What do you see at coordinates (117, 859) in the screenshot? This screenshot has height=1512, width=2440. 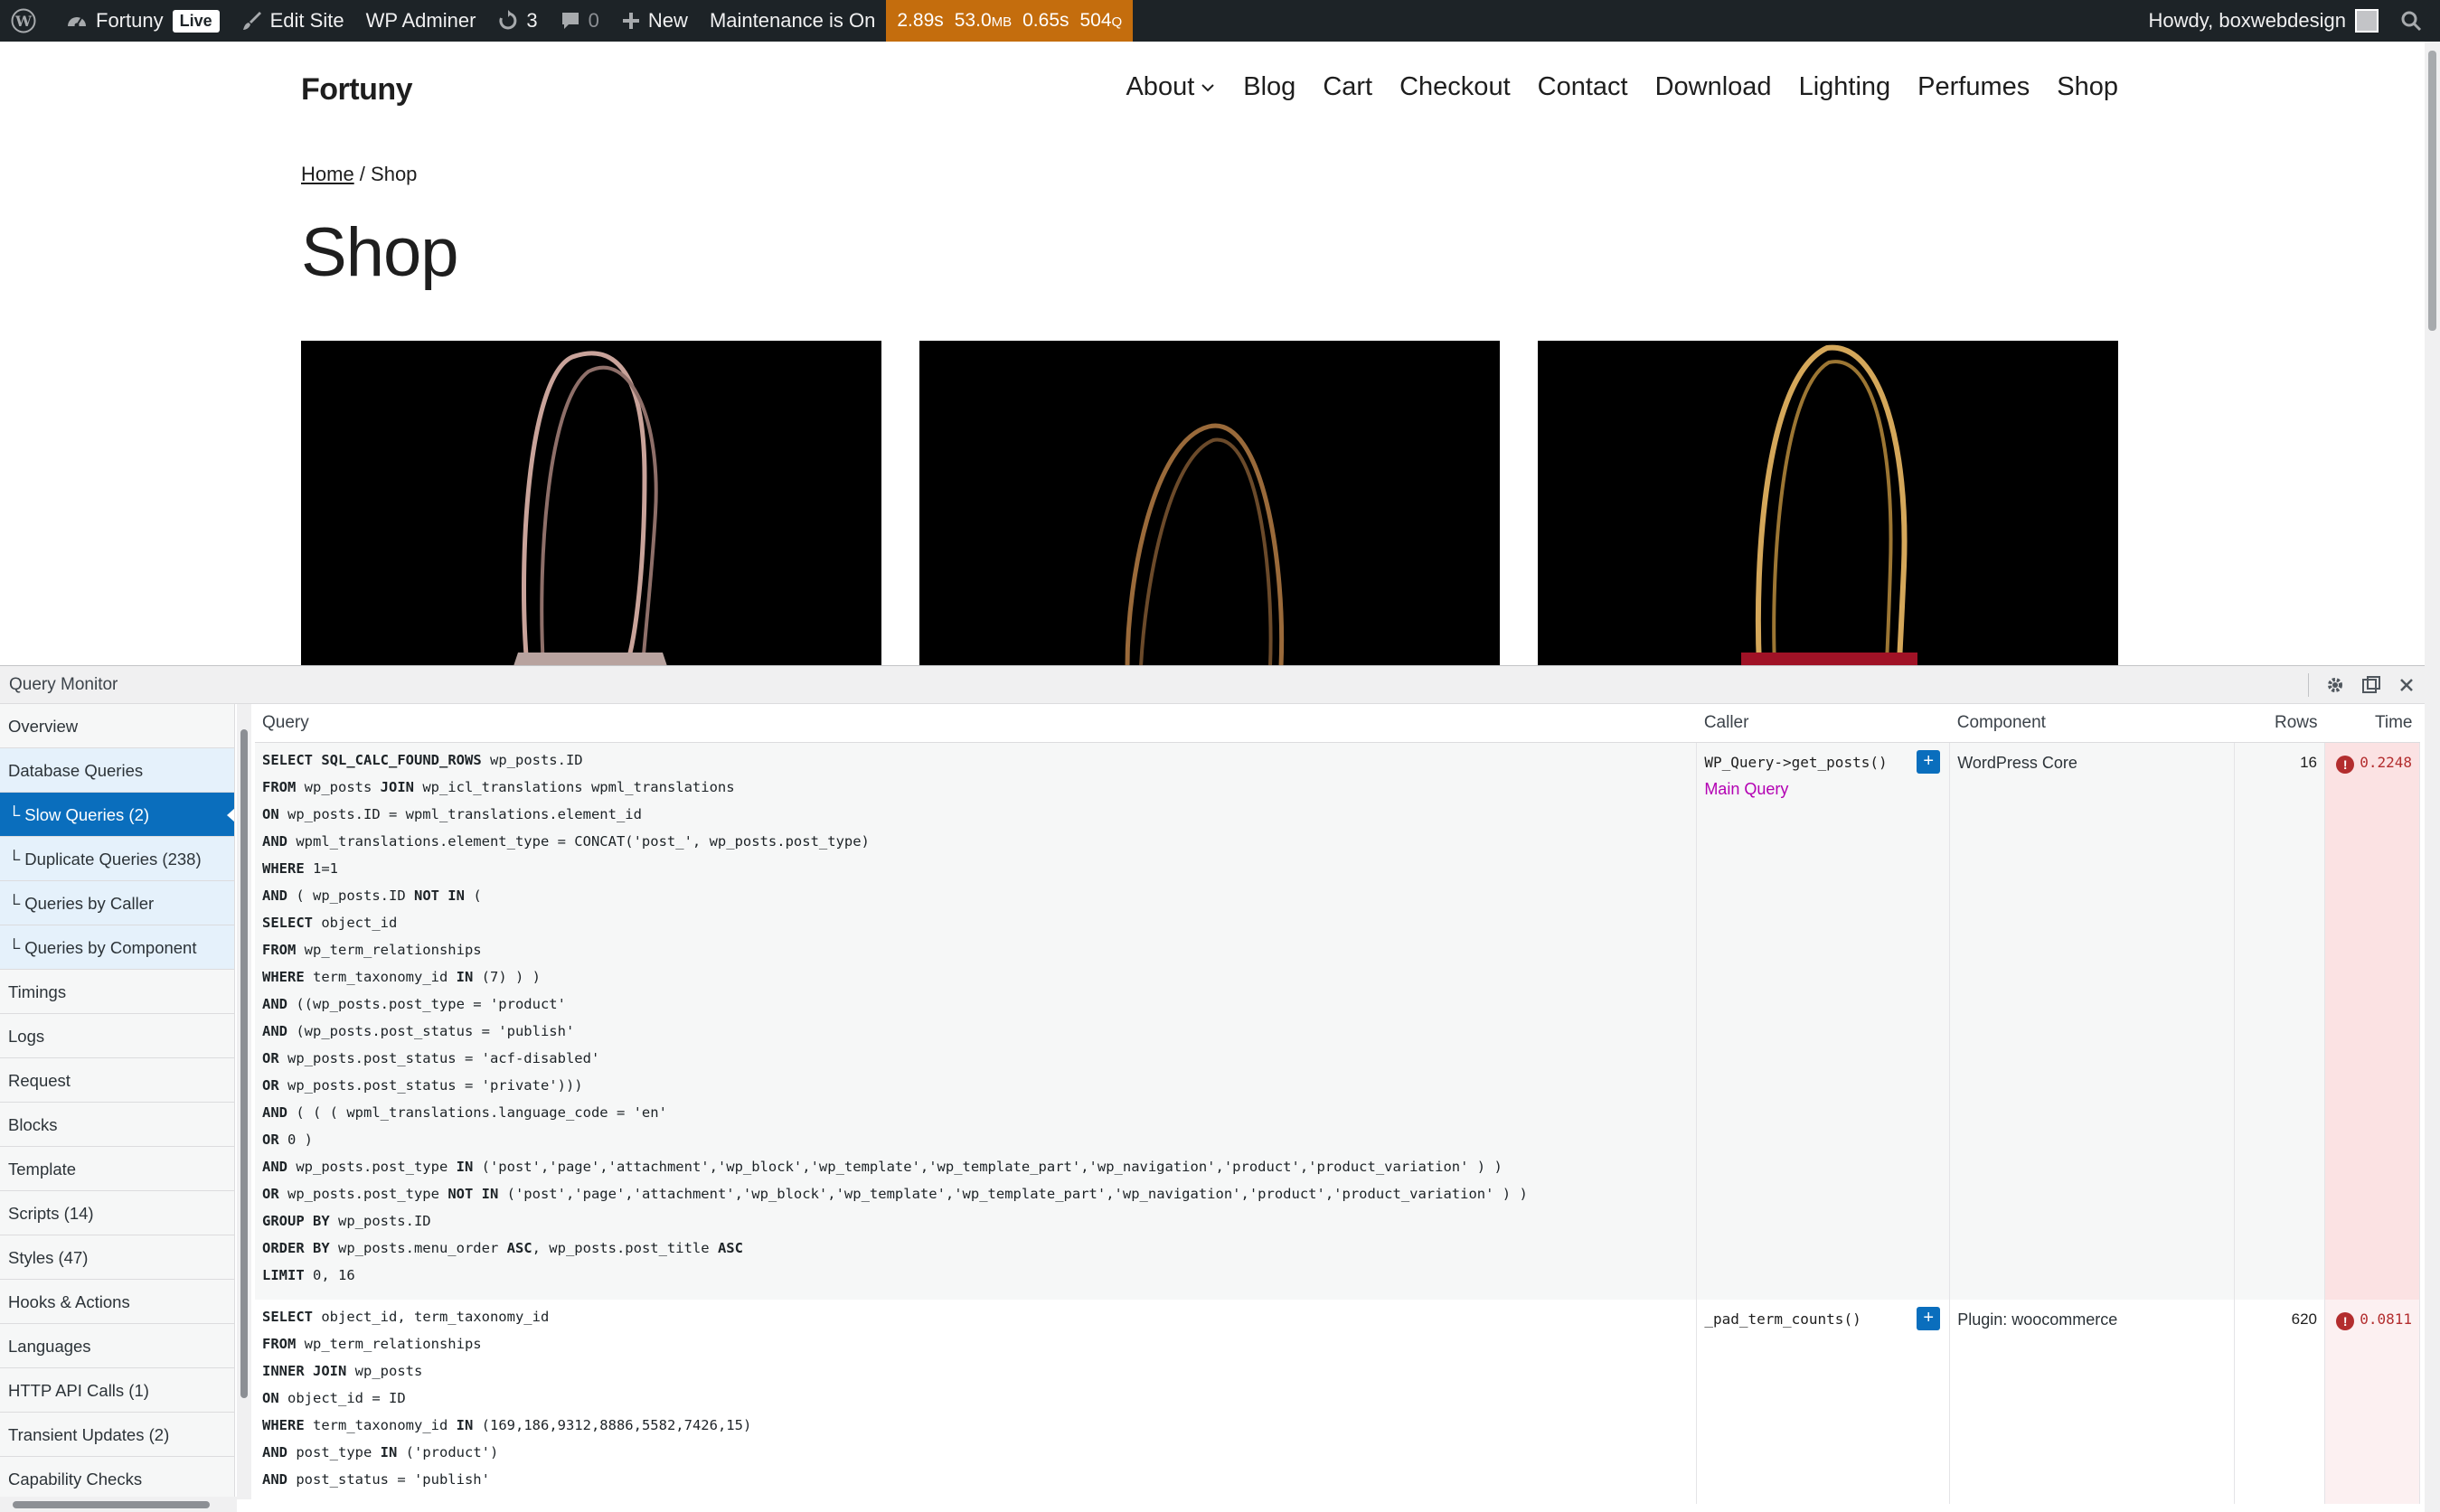 I see `qm-menu-duplicate-queries: └ Duplicate Queries (238)` at bounding box center [117, 859].